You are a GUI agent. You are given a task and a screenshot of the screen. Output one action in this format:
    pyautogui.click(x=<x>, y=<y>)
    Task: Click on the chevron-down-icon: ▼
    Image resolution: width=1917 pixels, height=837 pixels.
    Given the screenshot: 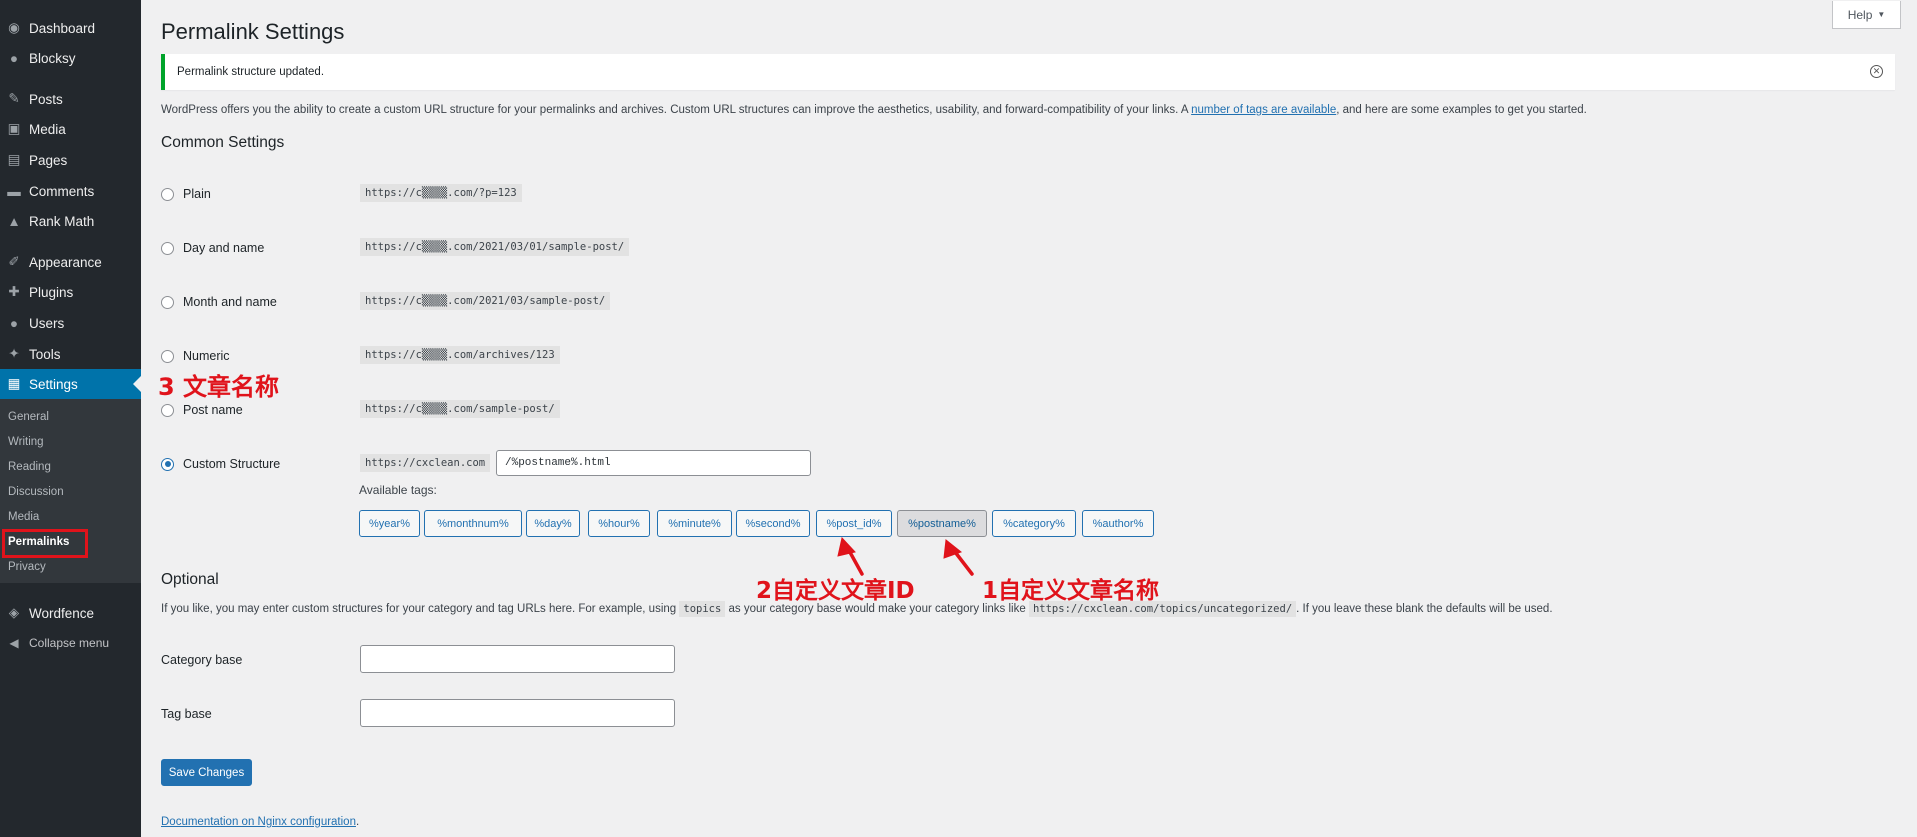 What is the action you would take?
    pyautogui.click(x=1881, y=14)
    